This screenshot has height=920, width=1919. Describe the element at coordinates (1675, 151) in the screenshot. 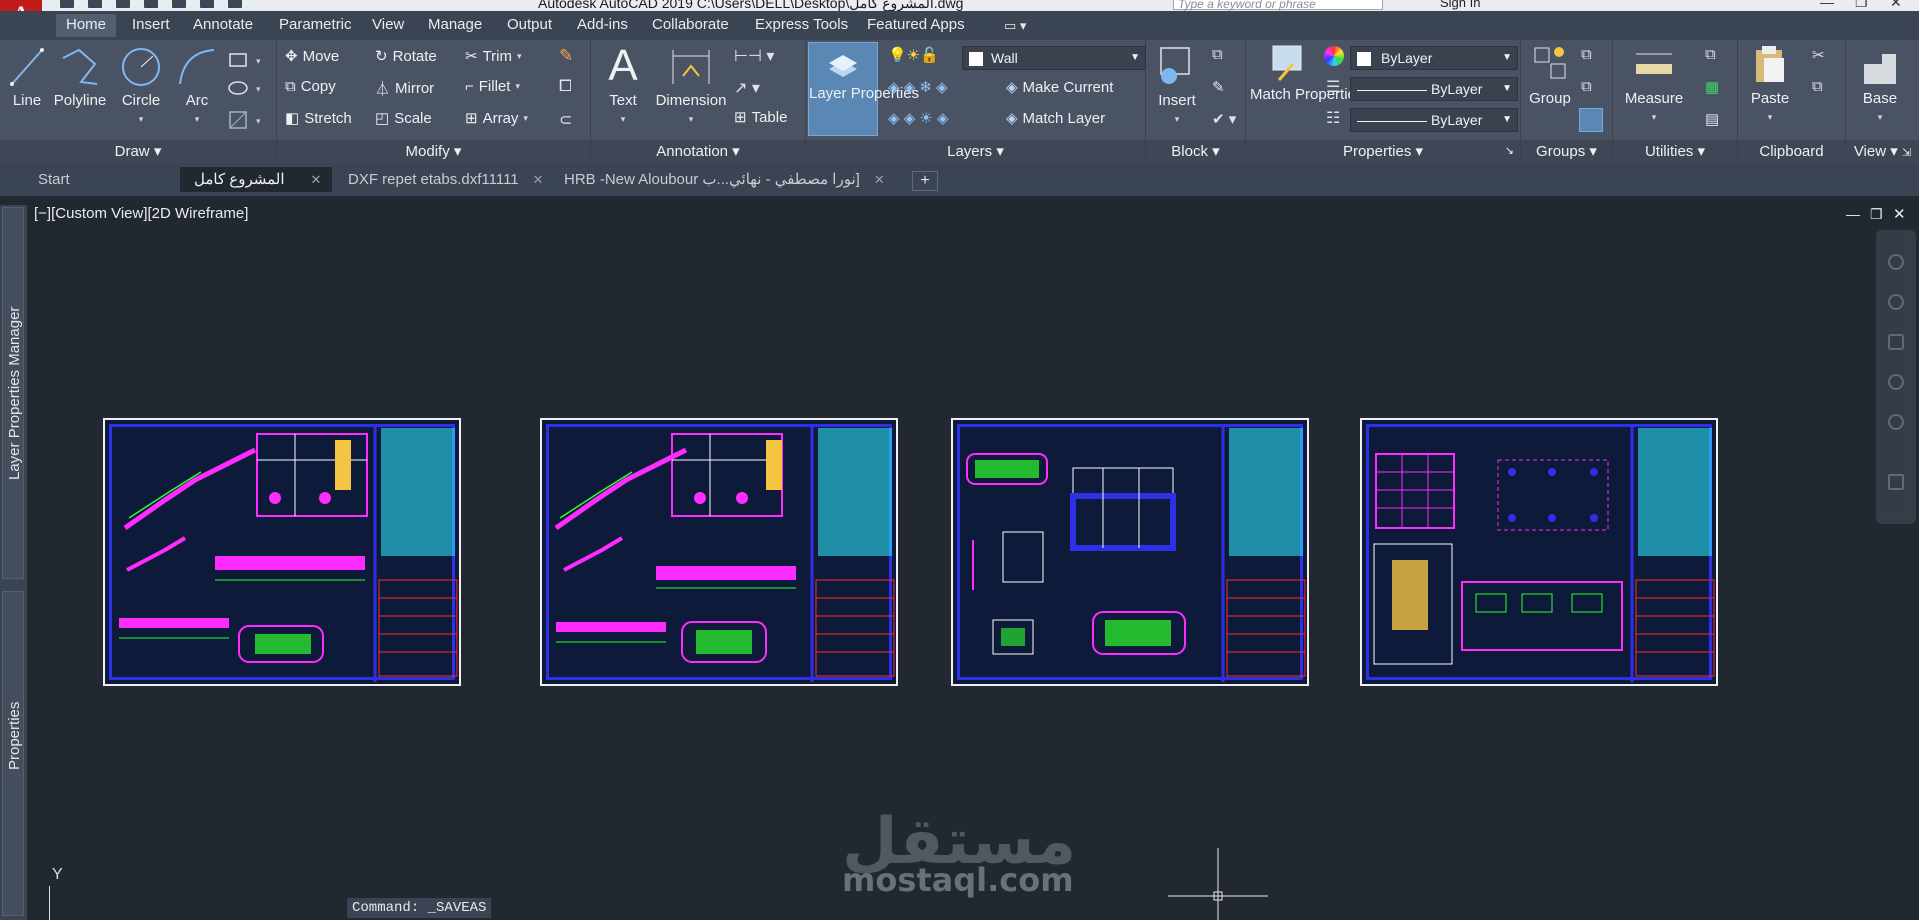

I see `utilities-panel-title: Utilities ▾` at that location.